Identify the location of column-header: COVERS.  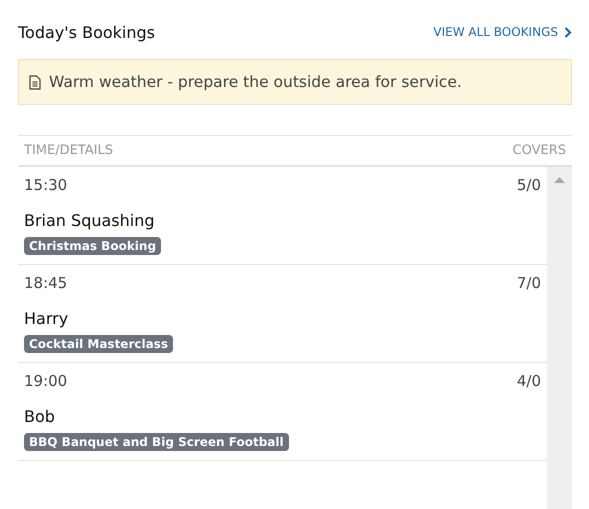
(539, 150).